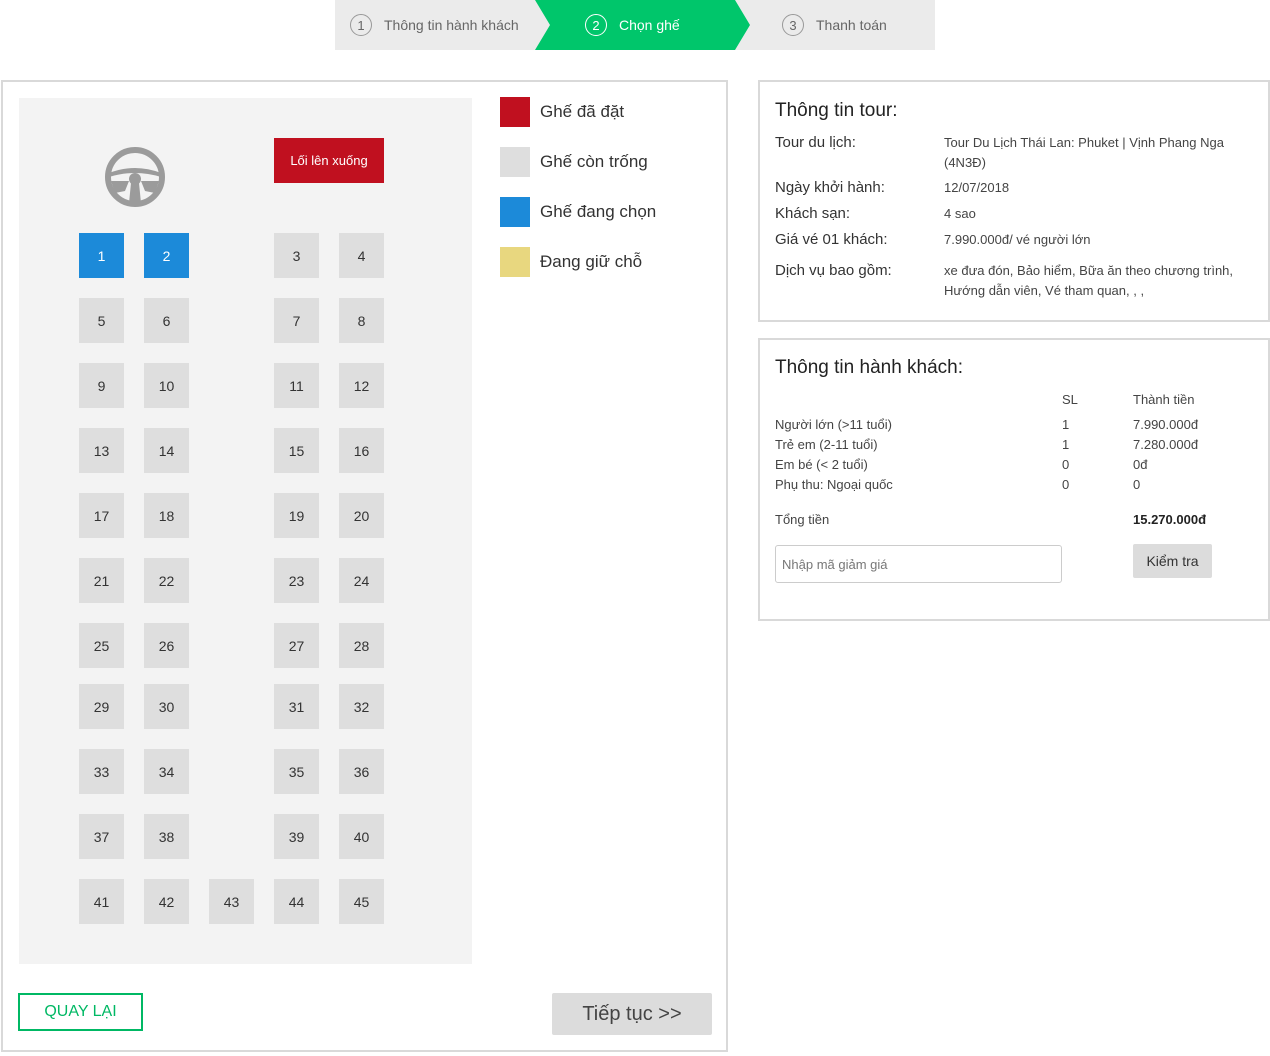 The height and width of the screenshot is (1056, 1270). What do you see at coordinates (101, 706) in the screenshot?
I see `seat-29: 29` at bounding box center [101, 706].